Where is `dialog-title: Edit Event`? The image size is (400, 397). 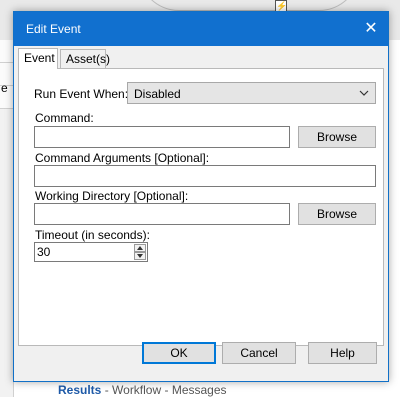 dialog-title: Edit Event is located at coordinates (53, 29).